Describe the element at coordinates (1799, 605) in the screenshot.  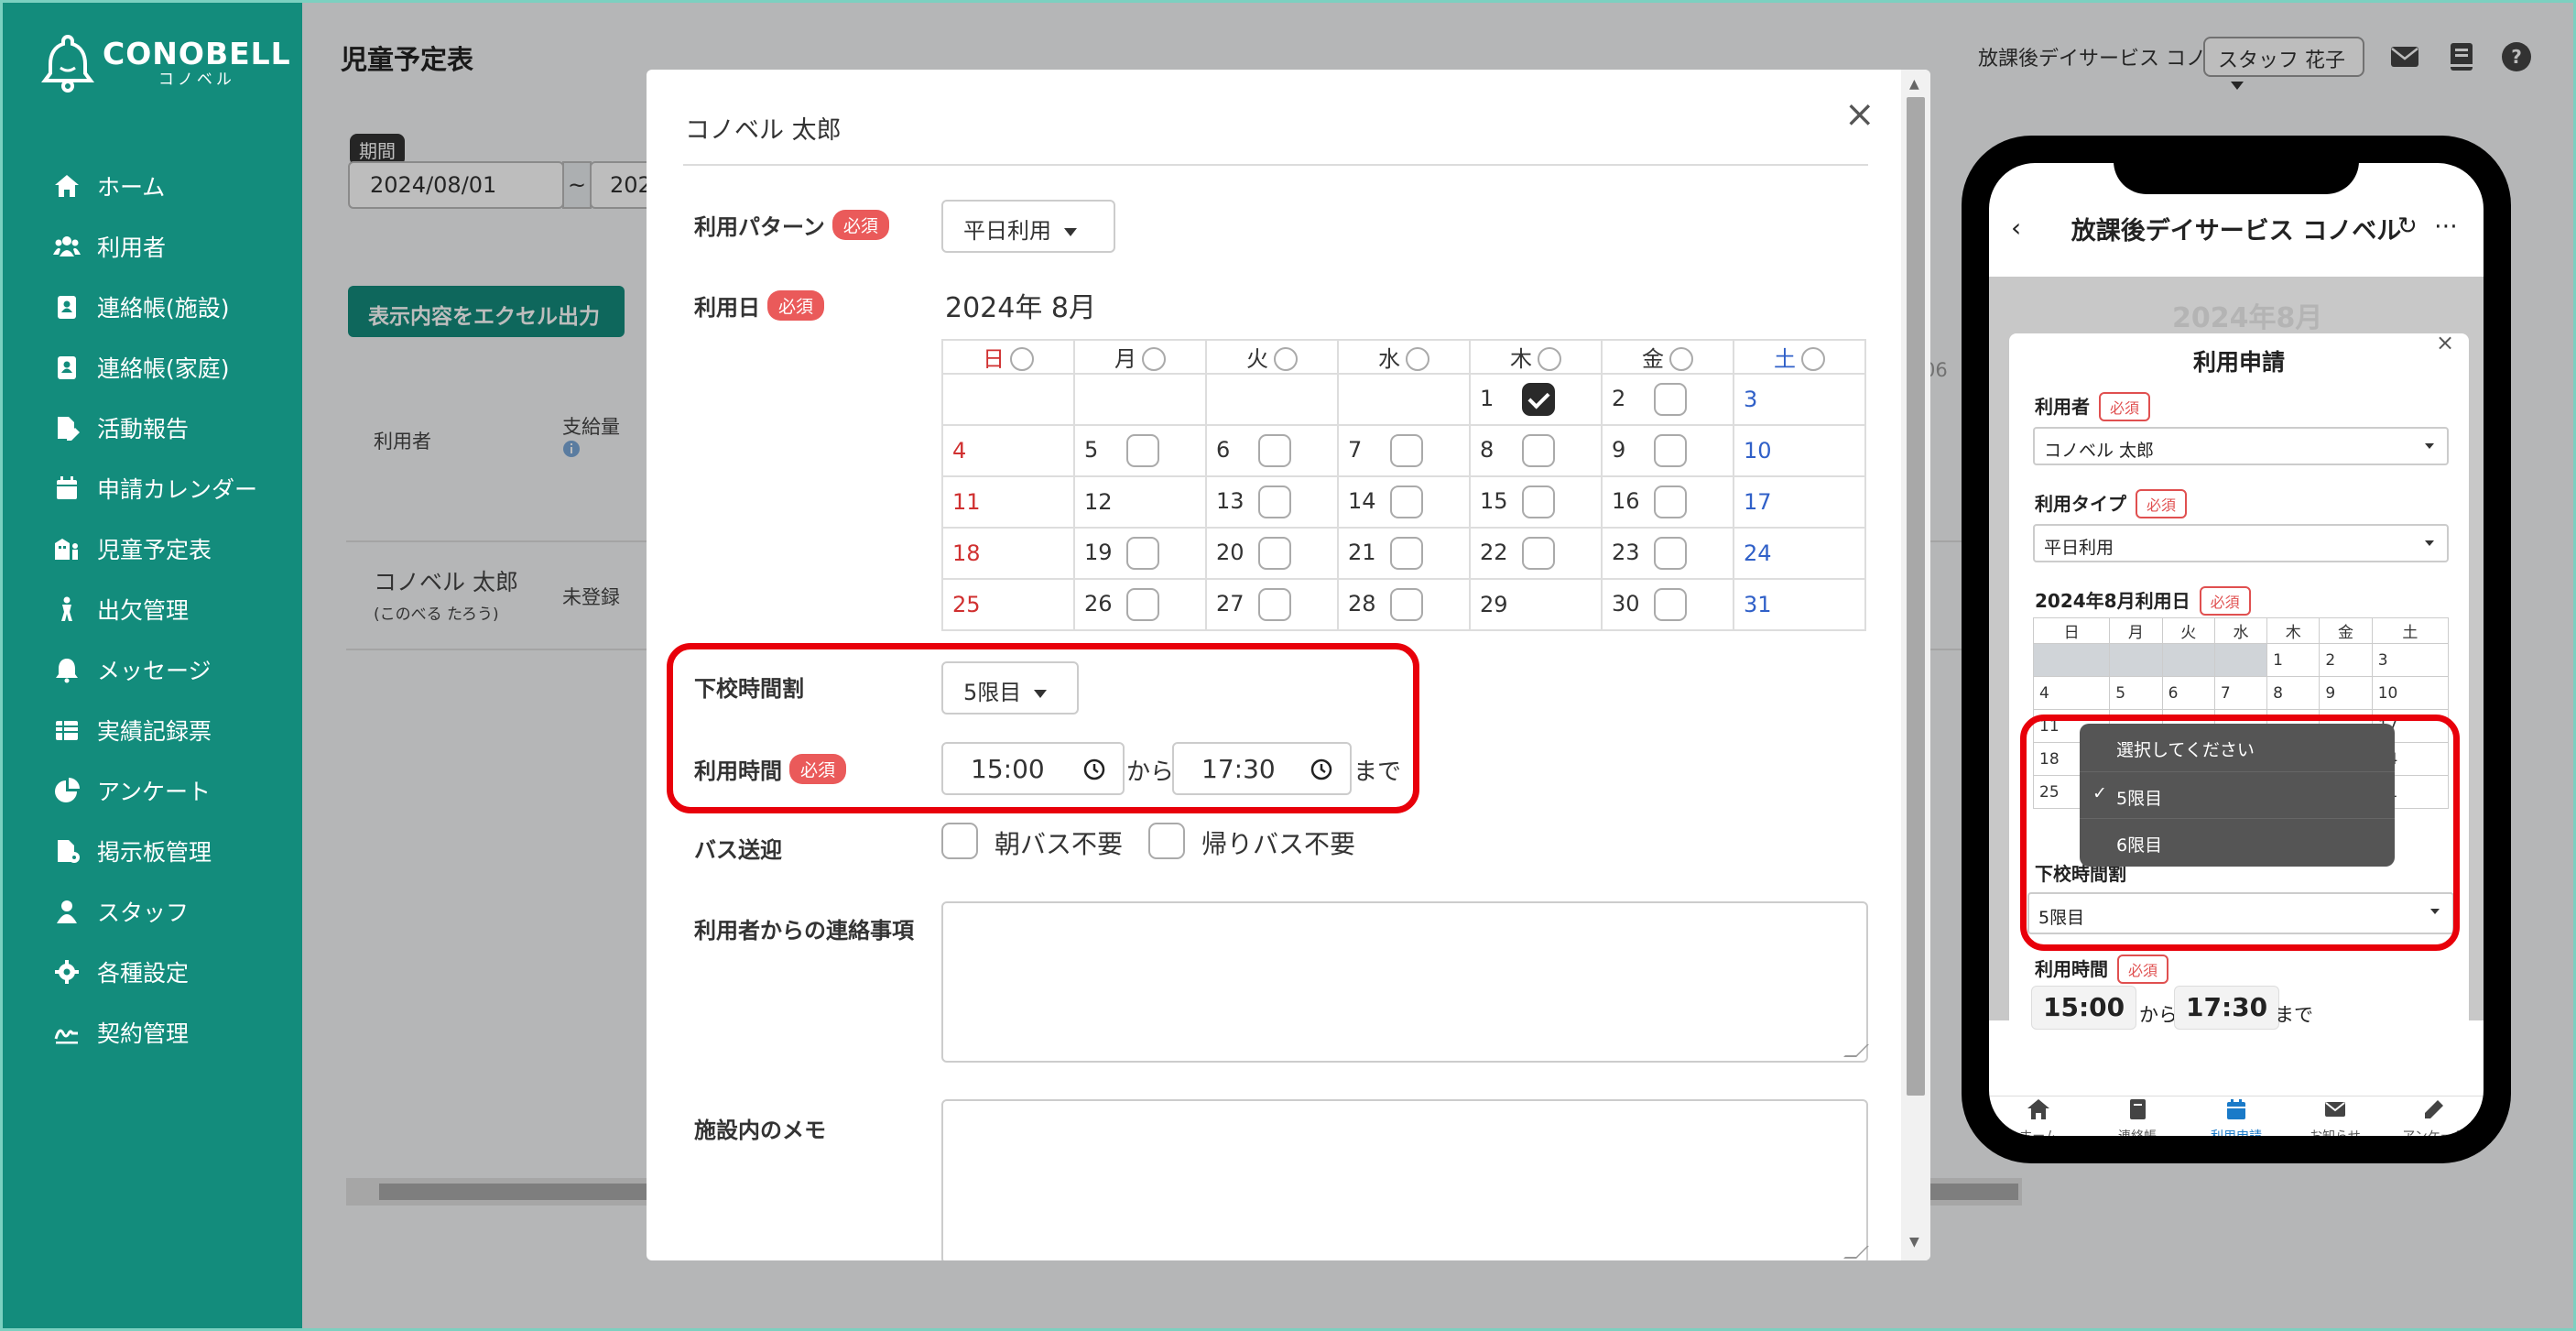
I see `calendar-day-cell: 31` at that location.